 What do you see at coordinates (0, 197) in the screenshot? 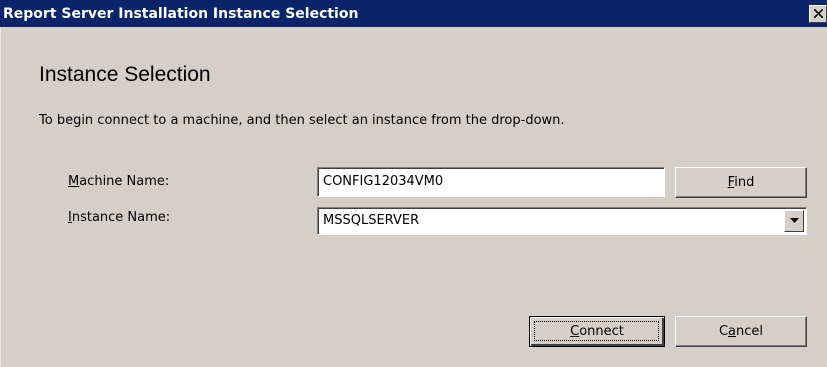
I see `window-edge` at bounding box center [0, 197].